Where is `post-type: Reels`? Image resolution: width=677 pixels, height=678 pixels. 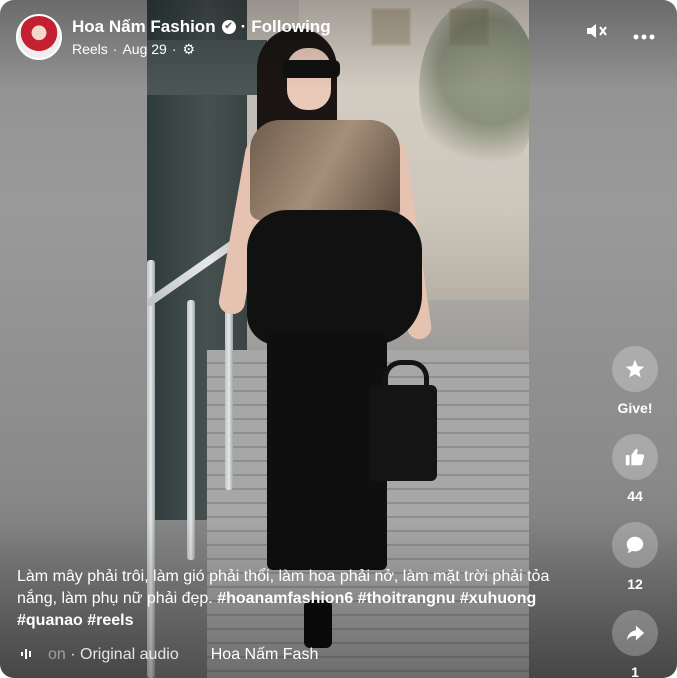
post-type: Reels is located at coordinates (90, 49).